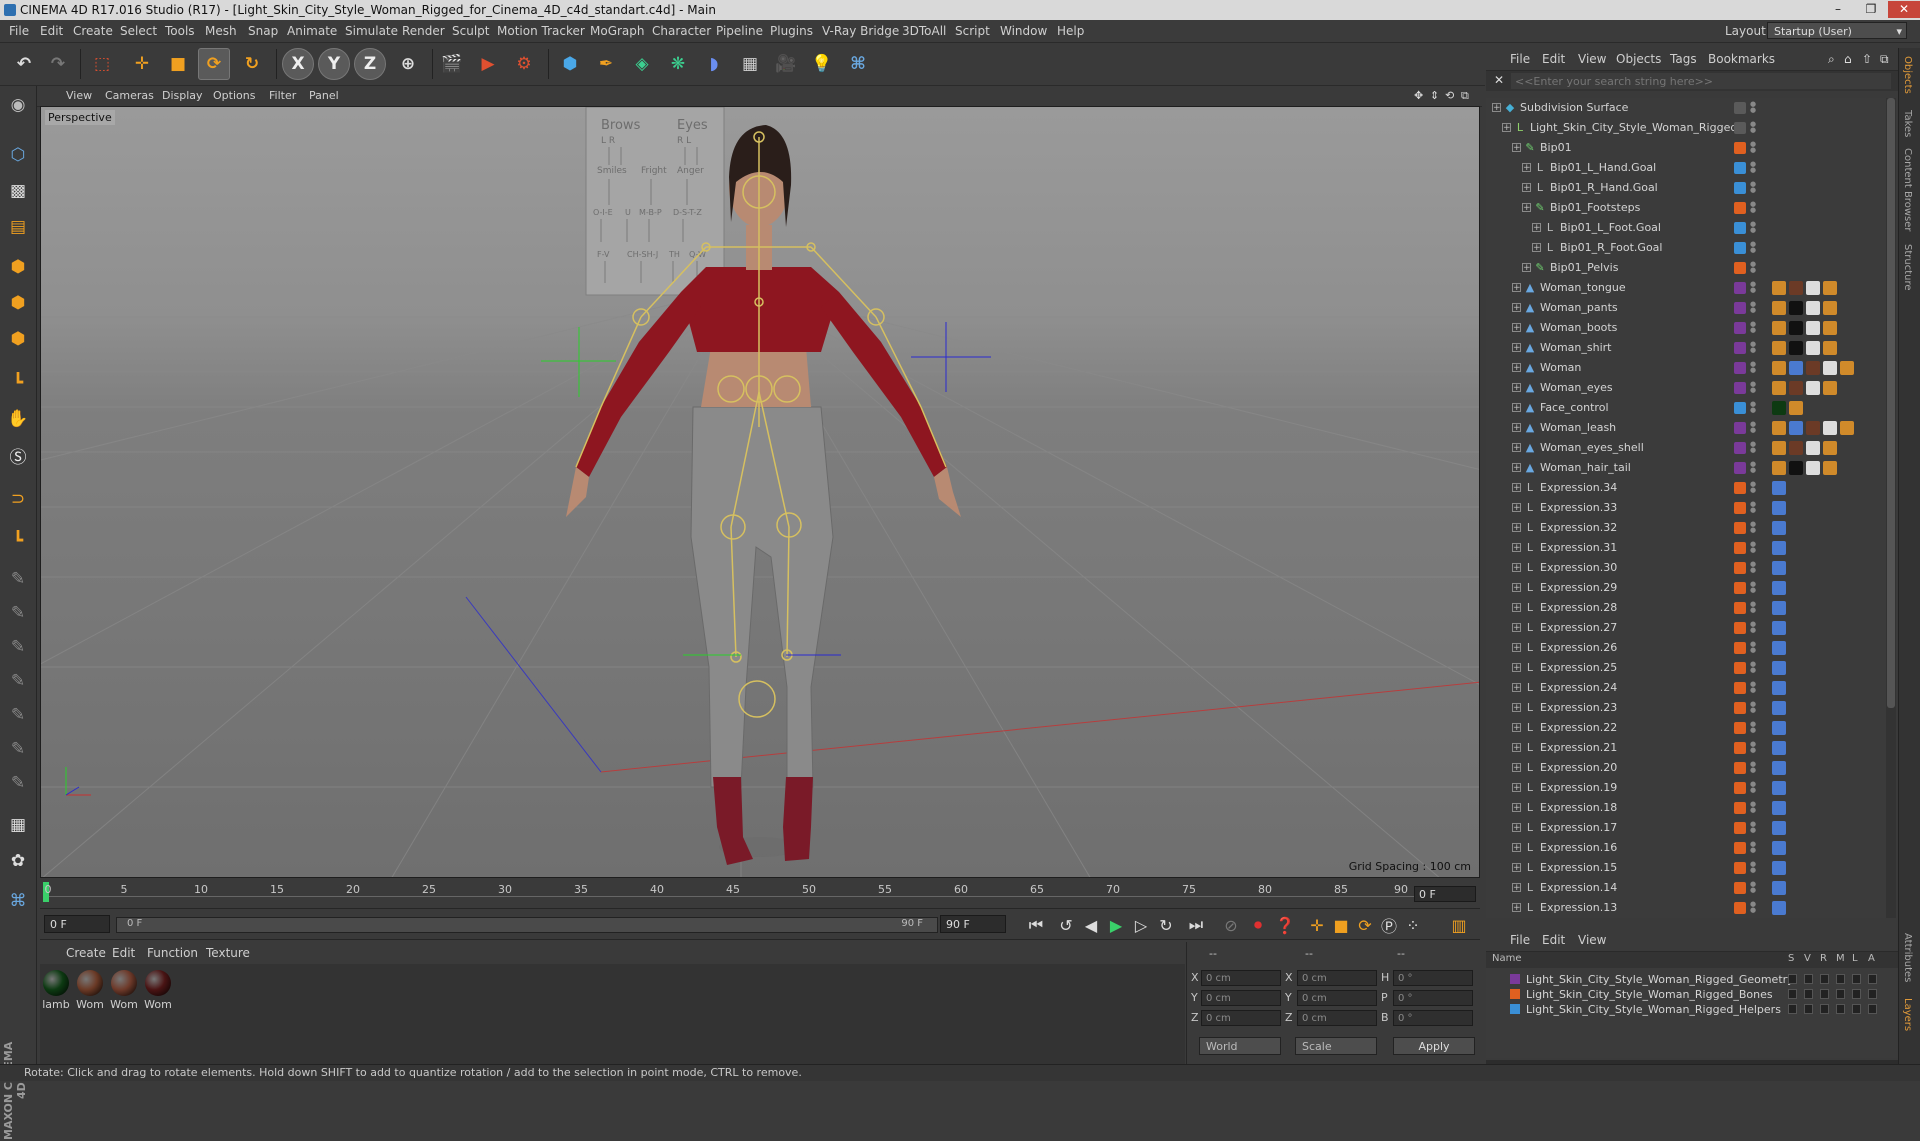 The image size is (1920, 1141). Describe the element at coordinates (1576, 387) in the screenshot. I see `object-name: Woman_eyes` at that location.